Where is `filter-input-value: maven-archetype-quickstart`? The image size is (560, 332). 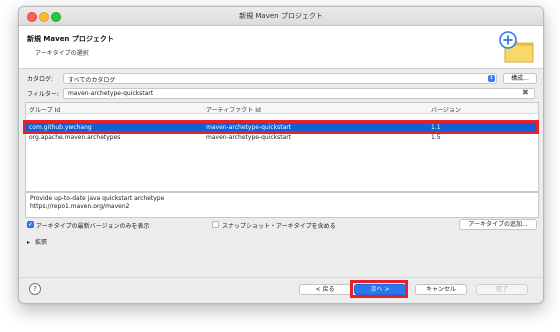 filter-input-value: maven-archetype-quickstart is located at coordinates (111, 93).